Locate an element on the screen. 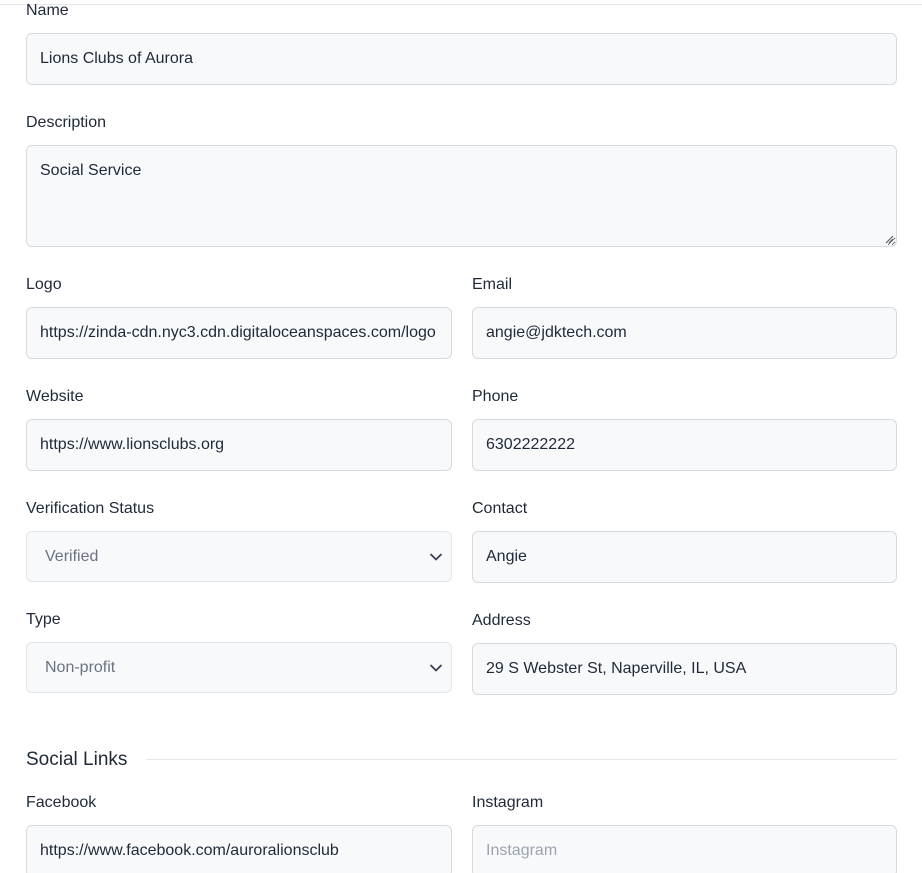 This screenshot has width=922, height=873. name-input is located at coordinates (461, 59).